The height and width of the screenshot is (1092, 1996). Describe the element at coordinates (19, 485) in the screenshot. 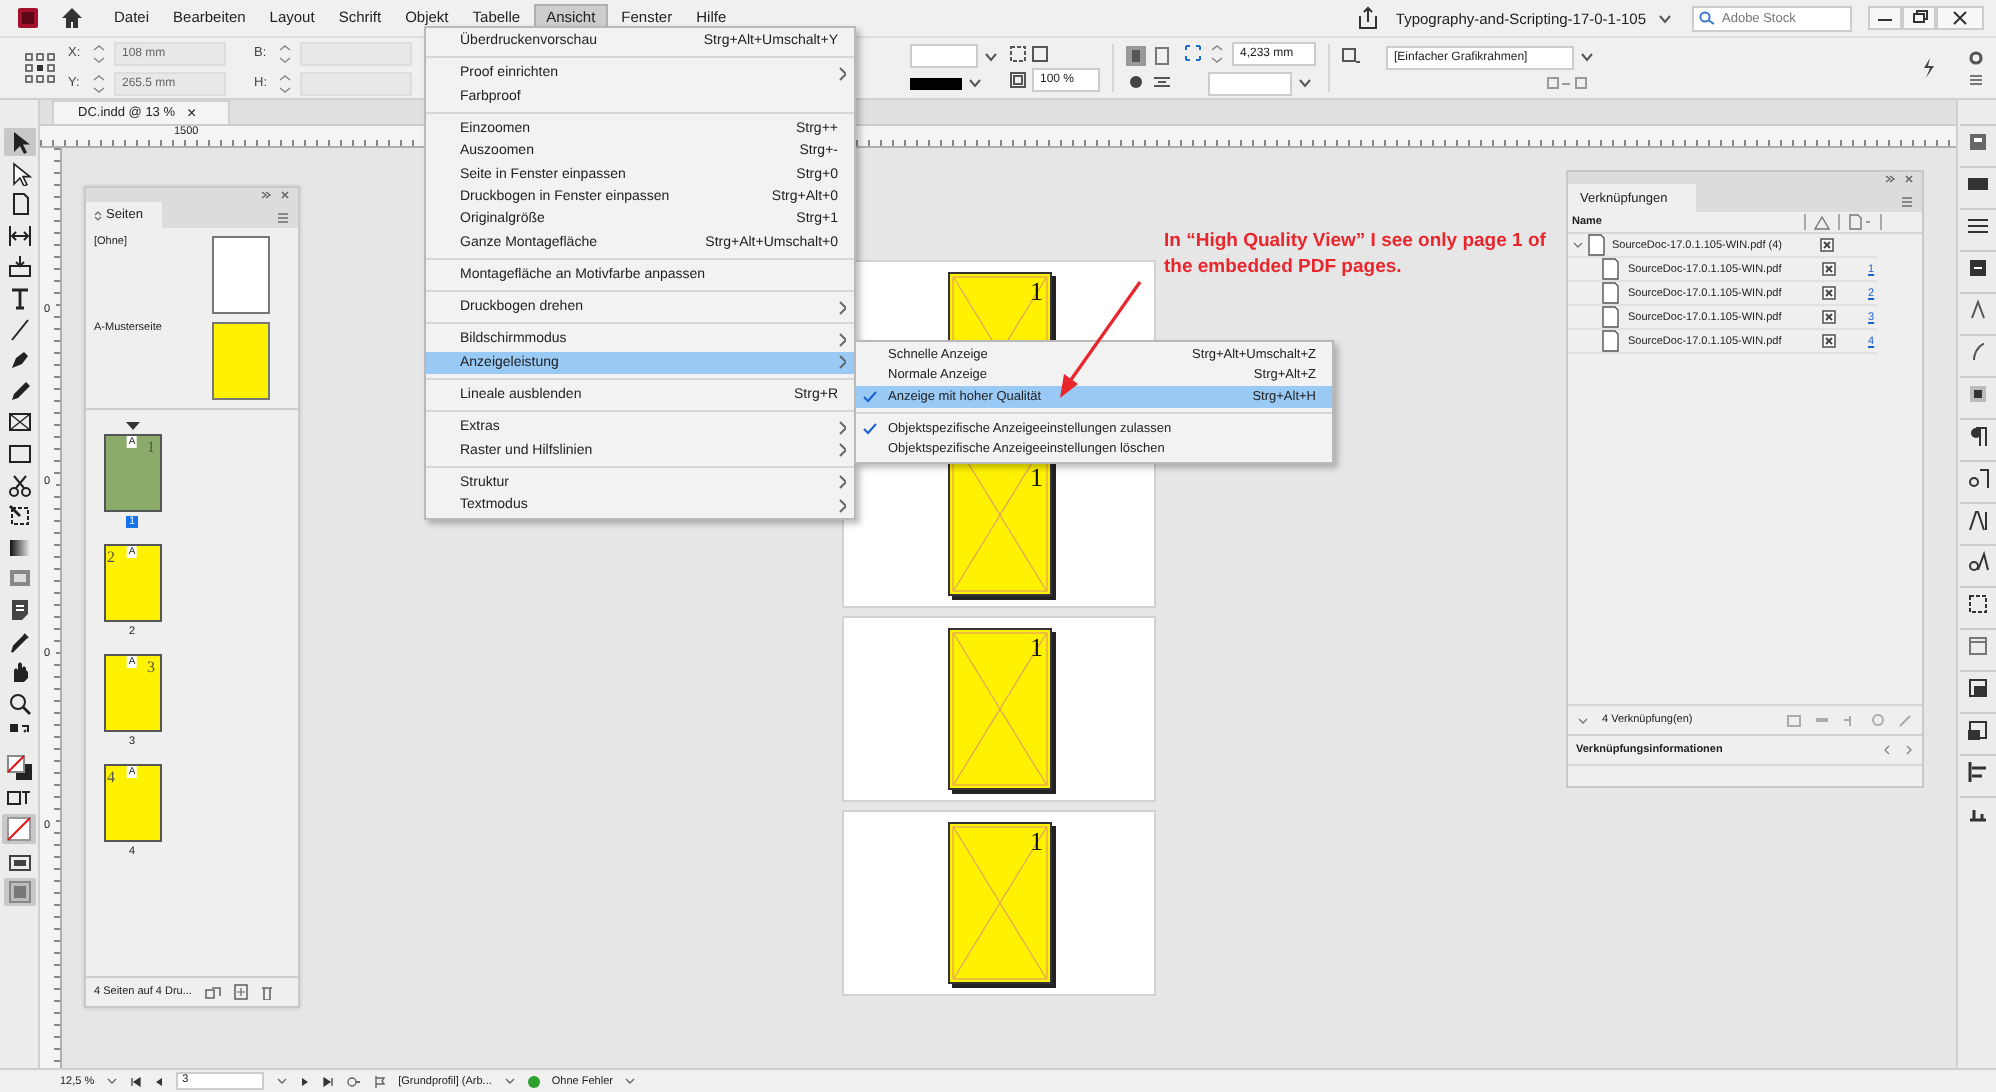

I see `scissors-icon` at that location.